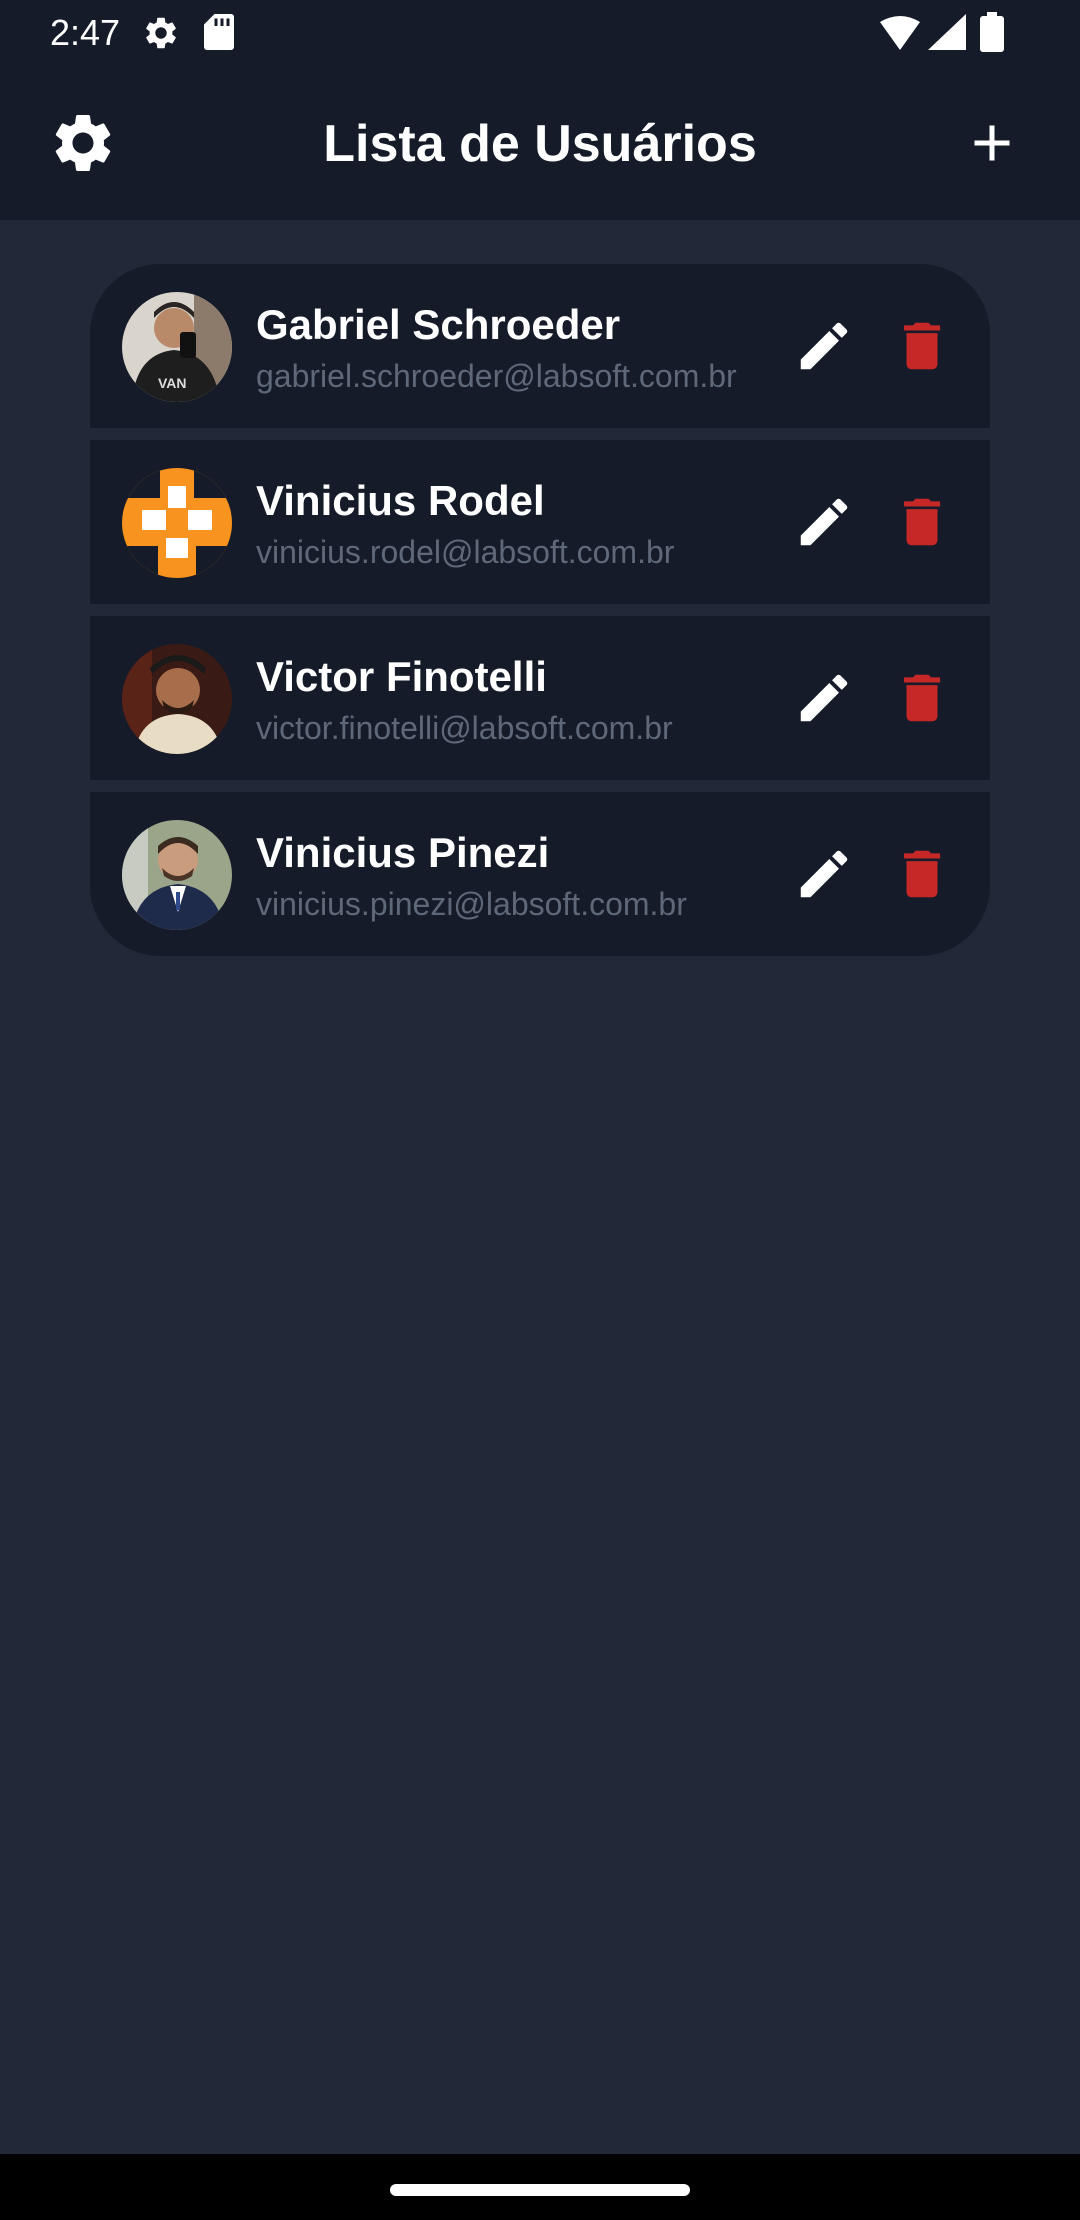 The width and height of the screenshot is (1080, 2220). Describe the element at coordinates (992, 32) in the screenshot. I see `battery-icon` at that location.